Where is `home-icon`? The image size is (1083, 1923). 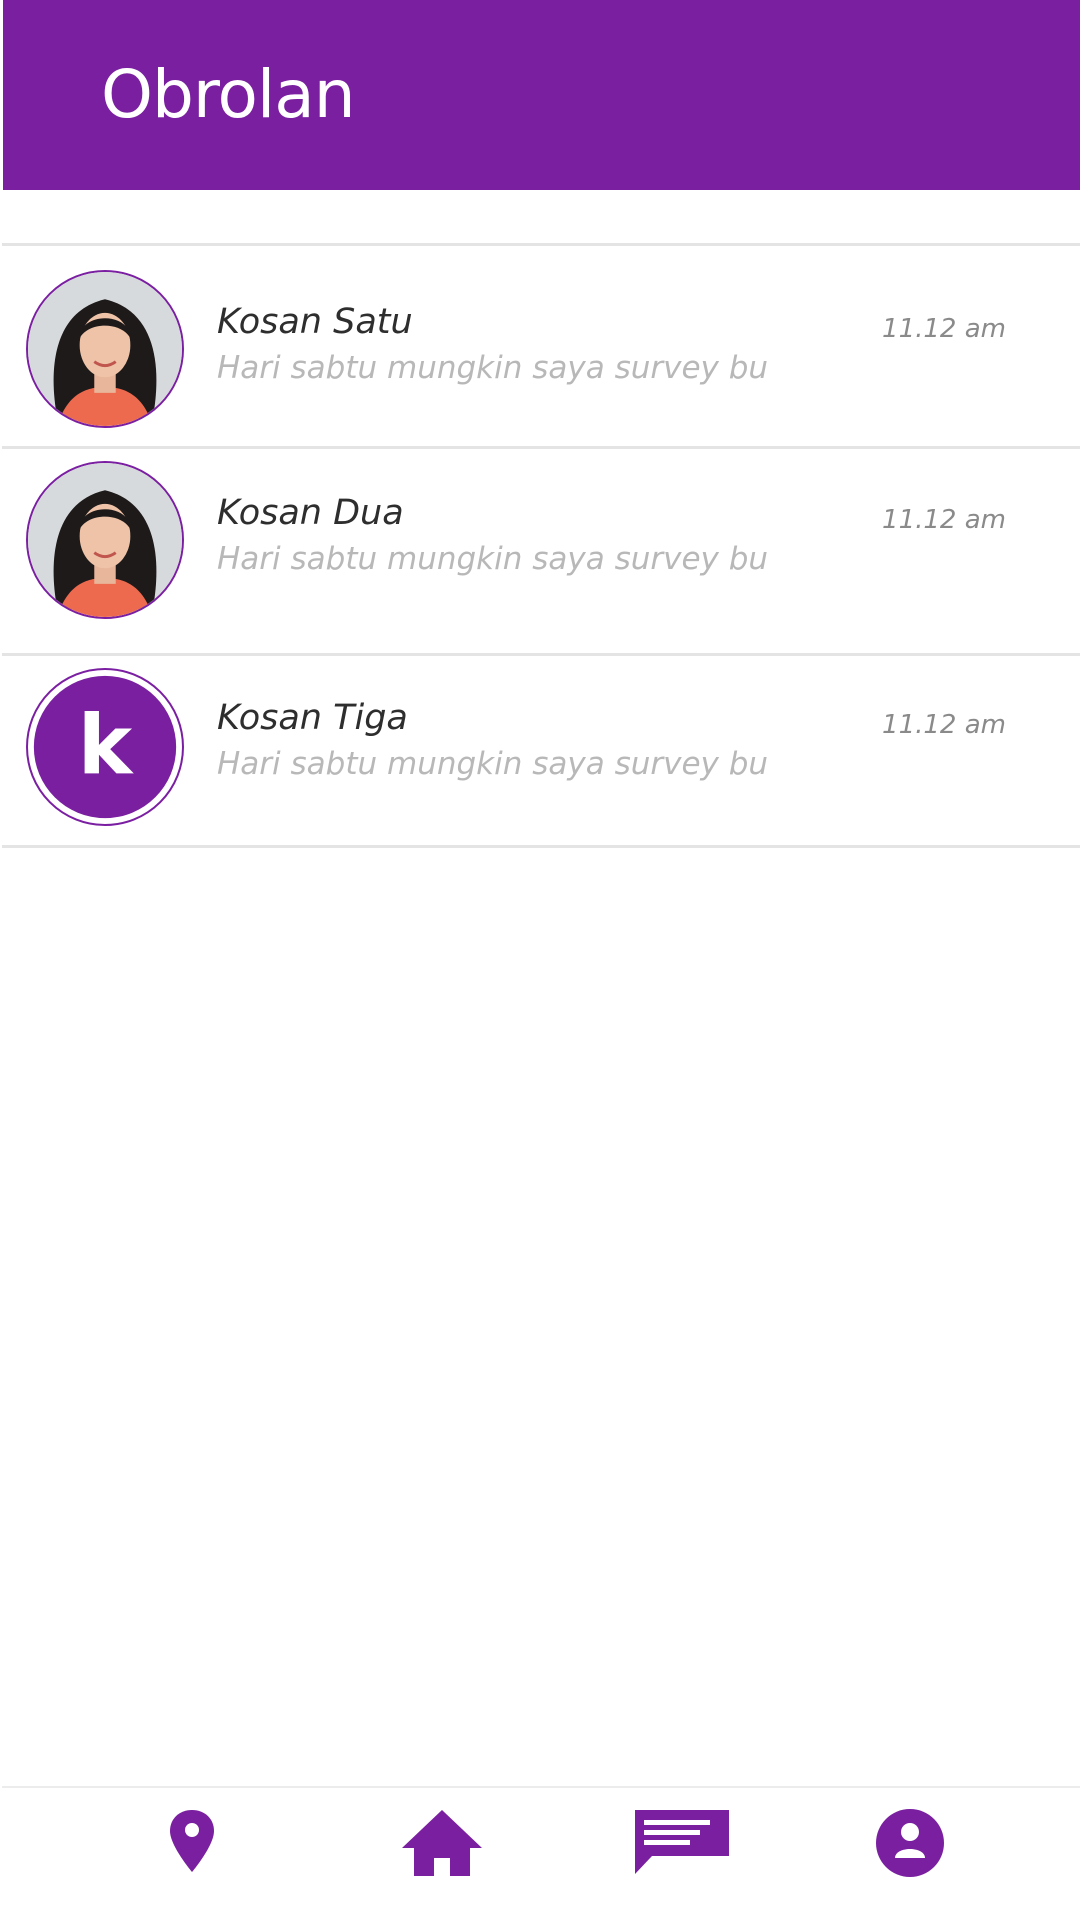
home-icon is located at coordinates (442, 1843).